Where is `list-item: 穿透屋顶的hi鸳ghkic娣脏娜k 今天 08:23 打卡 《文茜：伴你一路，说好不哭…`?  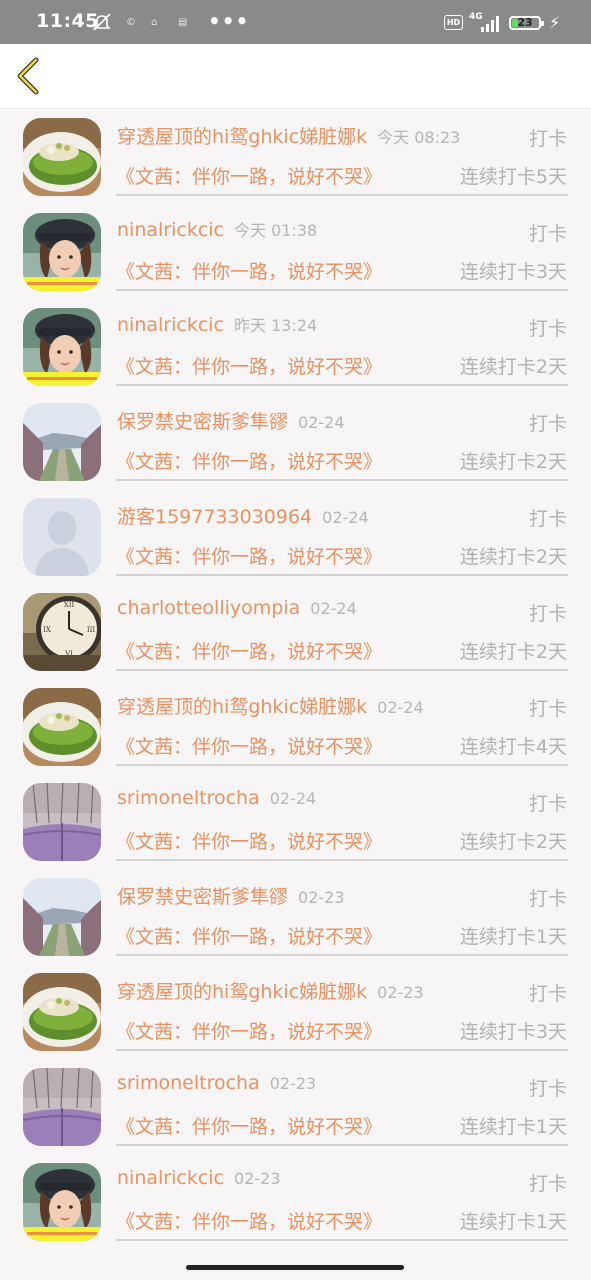 list-item: 穿透屋顶的hi鸳ghkic娣脏娜k 今天 08:23 打卡 《文茜：伴你一路，说好不哭… is located at coordinates (295, 156).